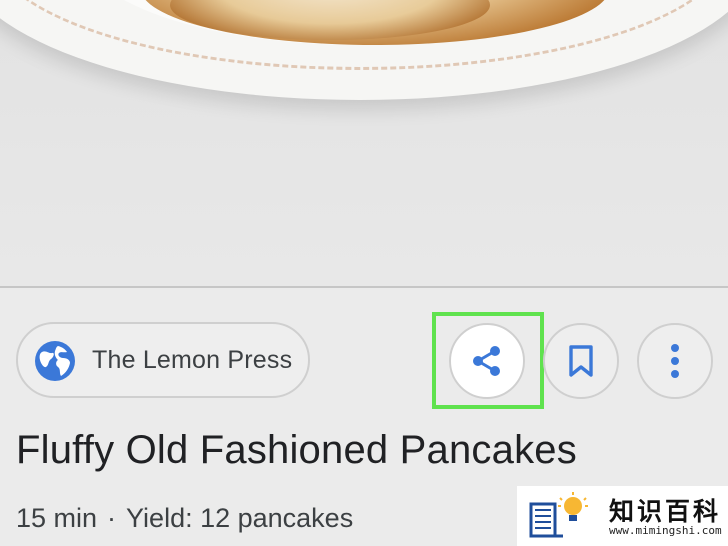 Image resolution: width=728 pixels, height=546 pixels. I want to click on bookmark-button, so click(581, 361).